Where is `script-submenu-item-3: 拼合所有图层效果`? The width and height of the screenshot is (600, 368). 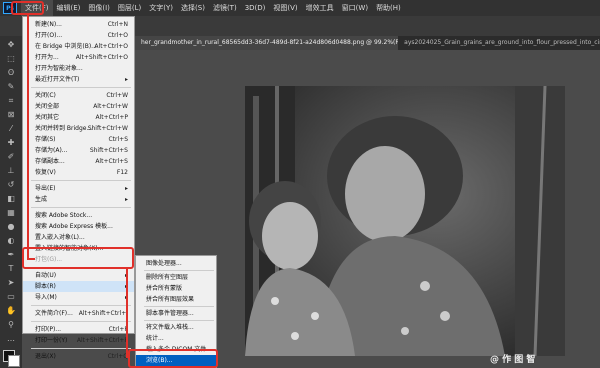 script-submenu-item-3: 拼合所有图层效果 is located at coordinates (176, 299).